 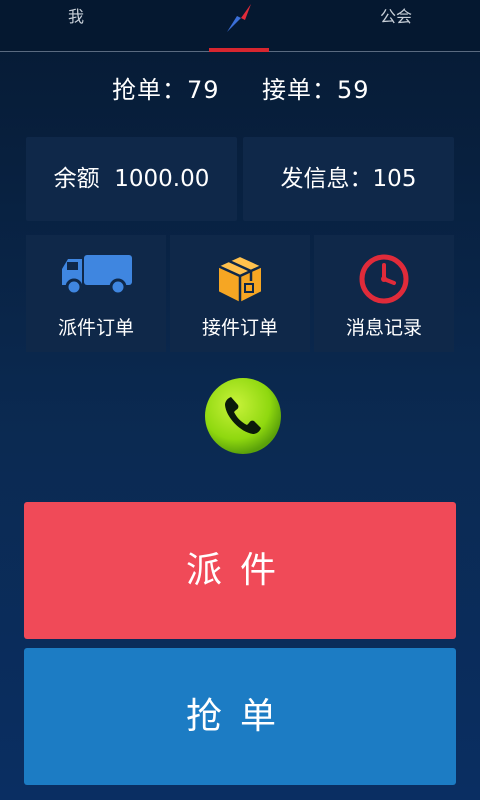 What do you see at coordinates (240, 279) in the screenshot?
I see `package-icon` at bounding box center [240, 279].